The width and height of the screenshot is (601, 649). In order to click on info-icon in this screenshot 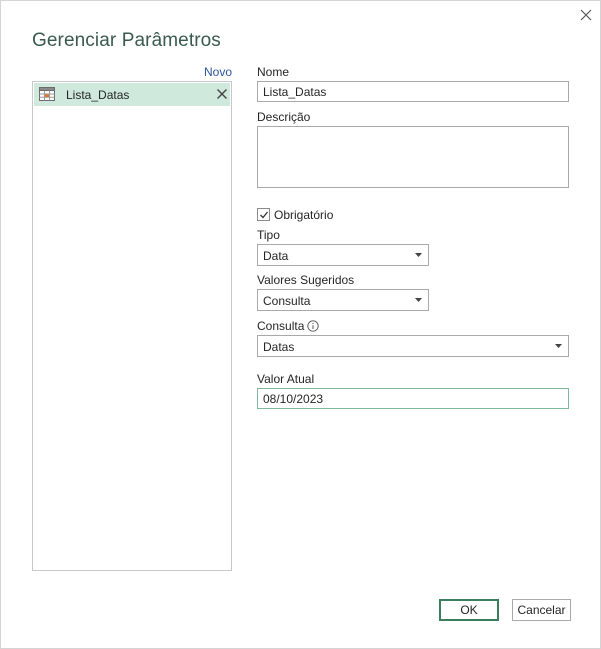, I will do `click(313, 326)`.